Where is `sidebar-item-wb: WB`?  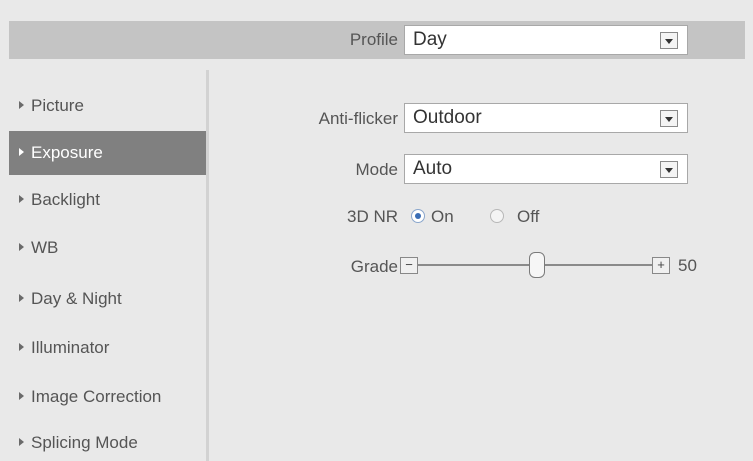
sidebar-item-wb: WB is located at coordinates (107, 248).